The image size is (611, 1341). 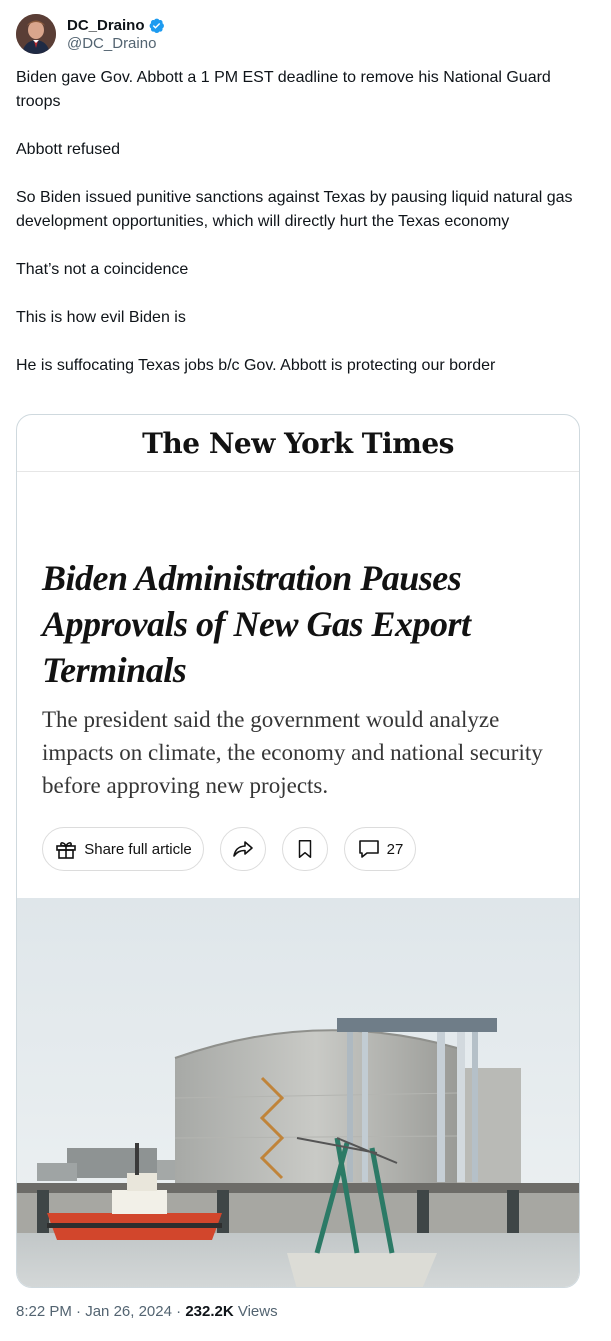 What do you see at coordinates (395, 849) in the screenshot?
I see `comment-count: 27` at bounding box center [395, 849].